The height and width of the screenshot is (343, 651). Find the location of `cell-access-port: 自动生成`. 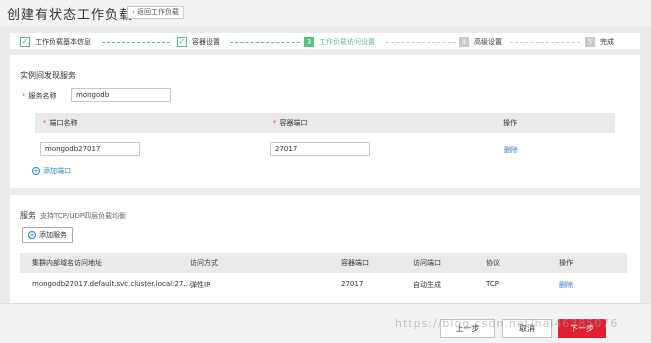

cell-access-port: 自动生成 is located at coordinates (427, 285).